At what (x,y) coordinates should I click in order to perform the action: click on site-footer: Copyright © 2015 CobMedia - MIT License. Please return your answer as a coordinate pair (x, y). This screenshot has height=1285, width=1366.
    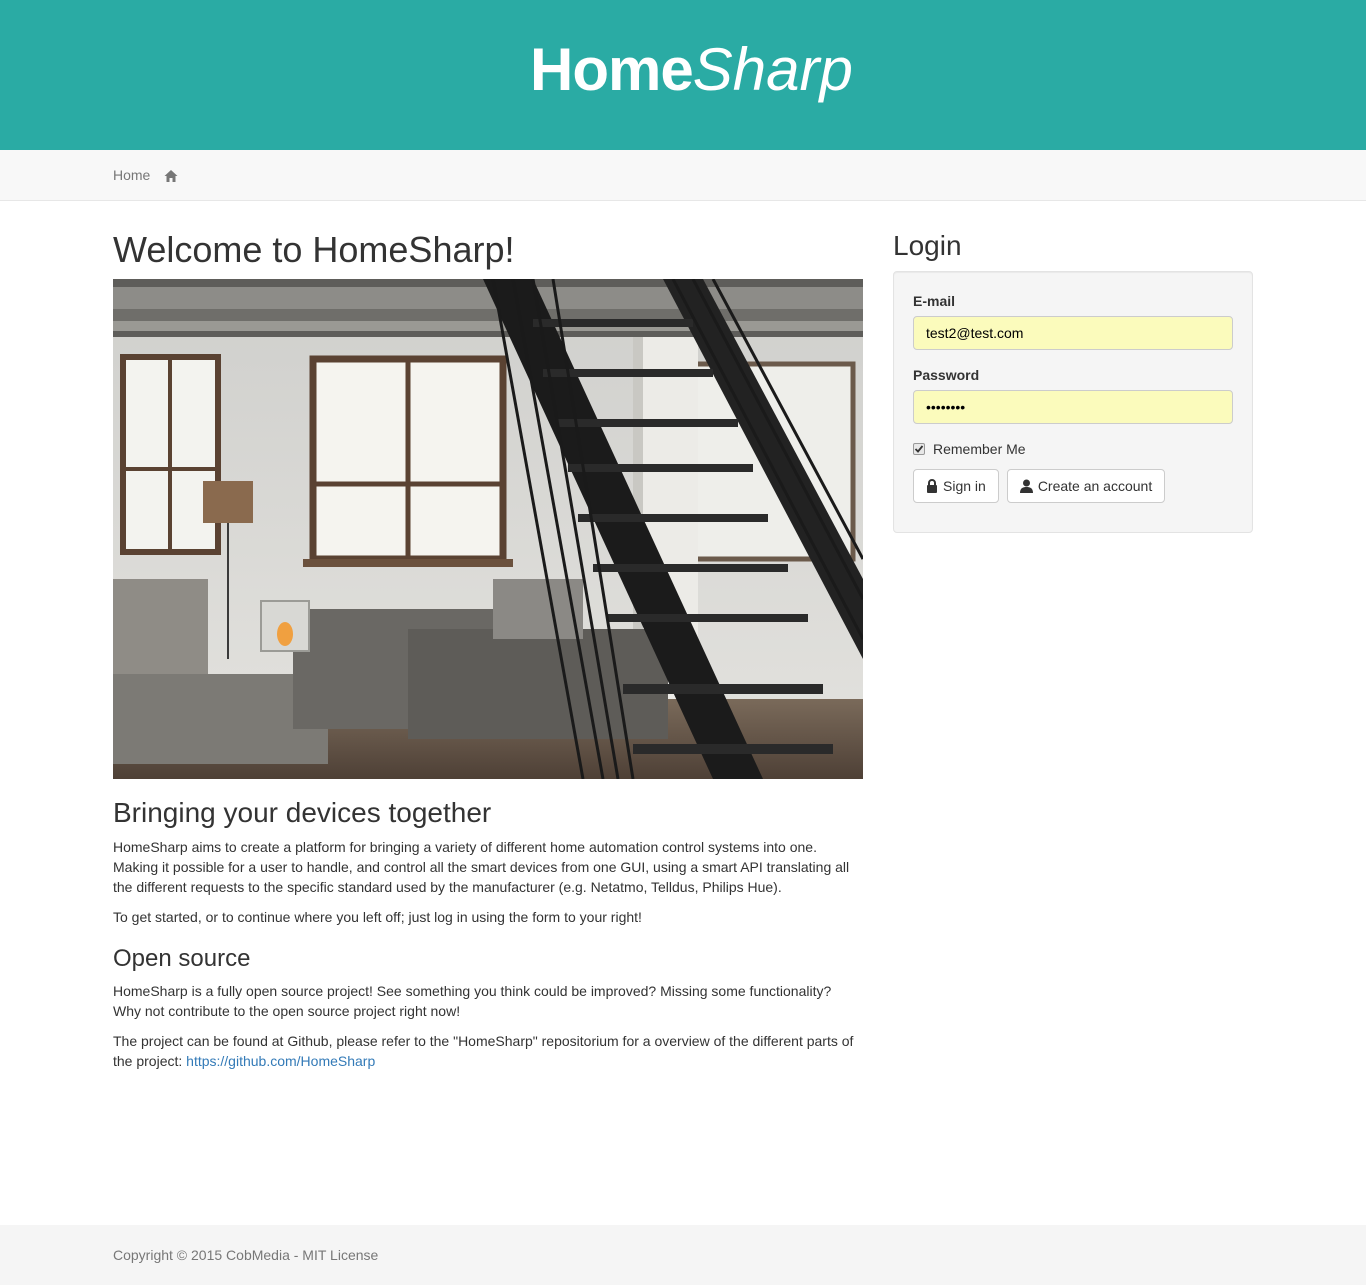
    Looking at the image, I should click on (683, 1255).